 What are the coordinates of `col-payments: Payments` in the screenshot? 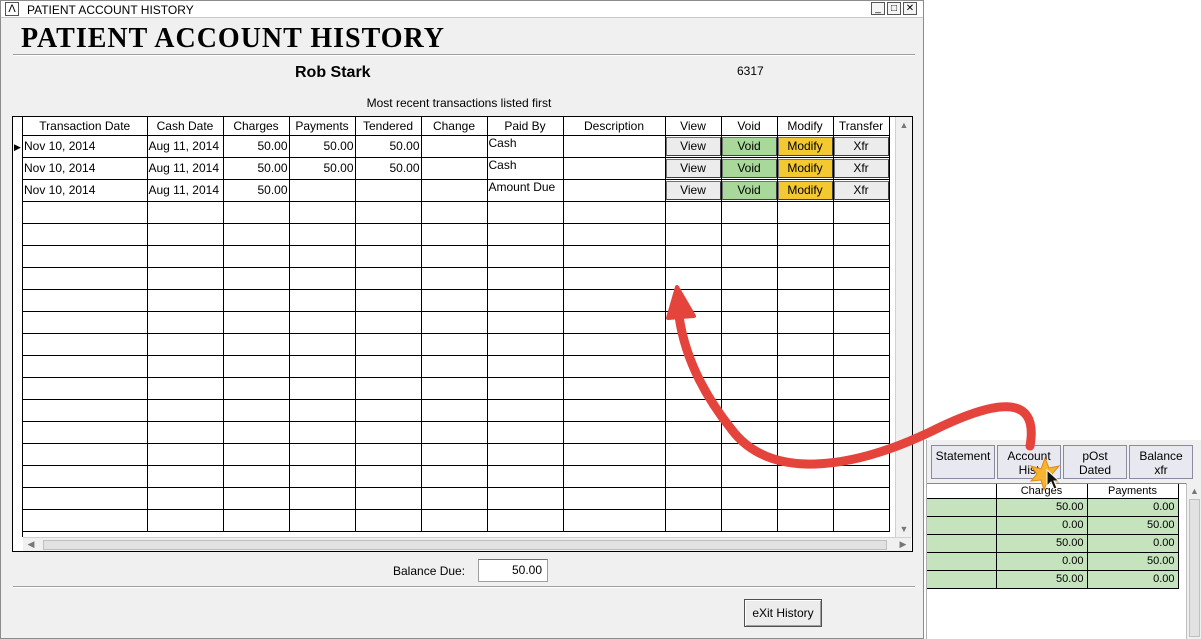 It's located at (322, 126).